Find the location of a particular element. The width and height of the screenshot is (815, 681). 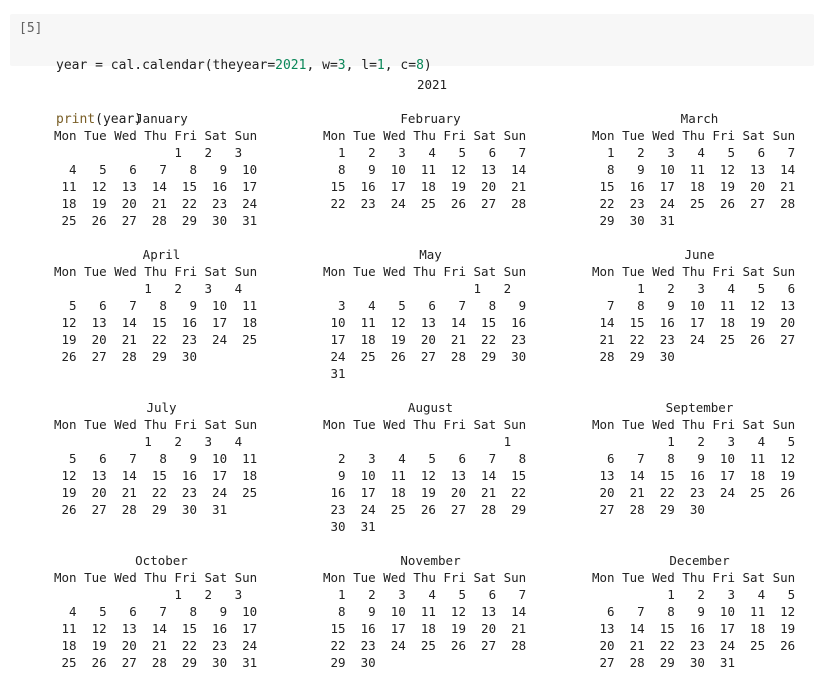

week-row: 27 28 29 30 is located at coordinates (648, 509).